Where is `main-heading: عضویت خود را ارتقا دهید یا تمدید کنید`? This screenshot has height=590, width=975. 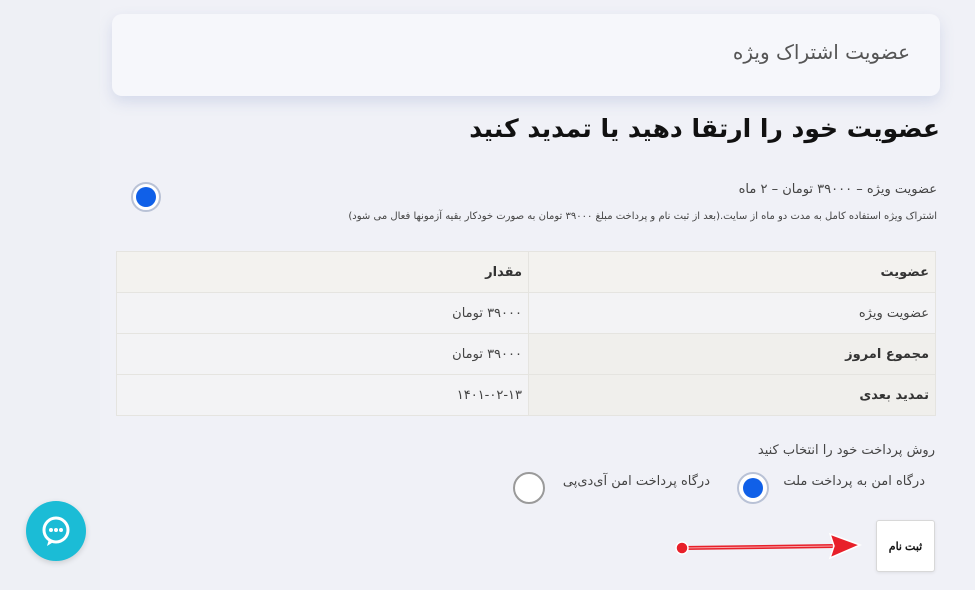 main-heading: عضویت خود را ارتقا دهید یا تمدید کنید is located at coordinates (704, 128).